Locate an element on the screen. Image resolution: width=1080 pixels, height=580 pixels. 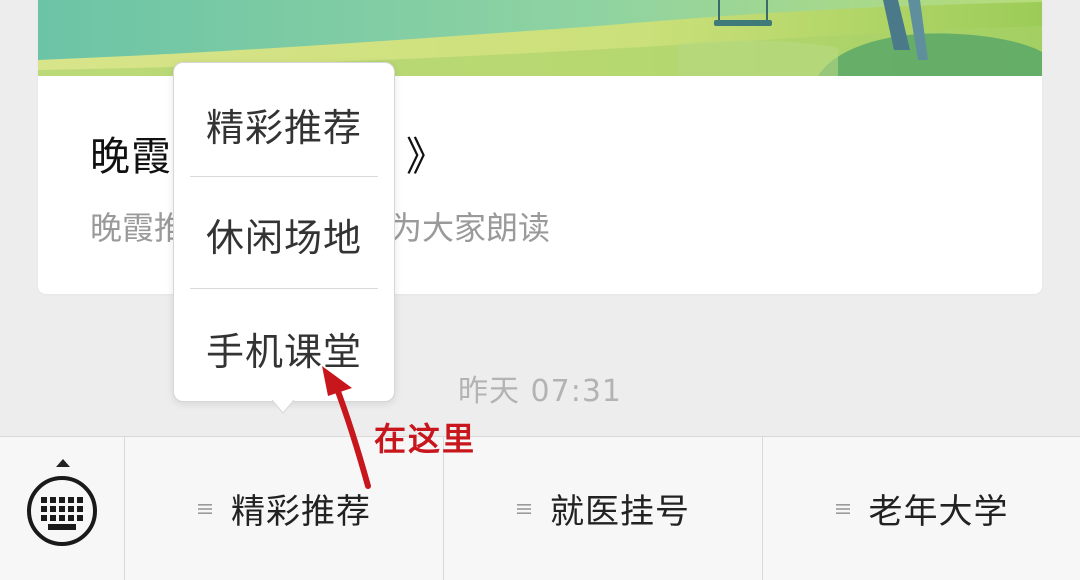
article-title: 晚霞 is located at coordinates (131, 157).